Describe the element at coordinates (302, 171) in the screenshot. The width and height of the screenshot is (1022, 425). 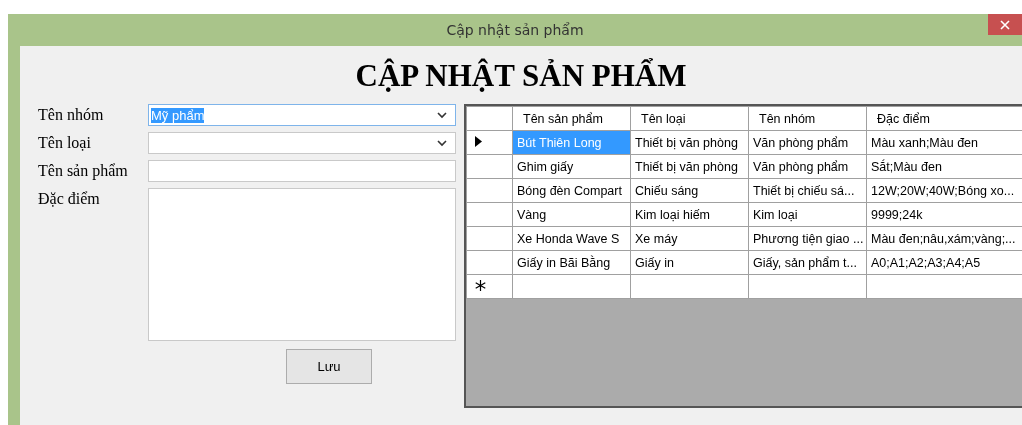
I see `text-field` at that location.